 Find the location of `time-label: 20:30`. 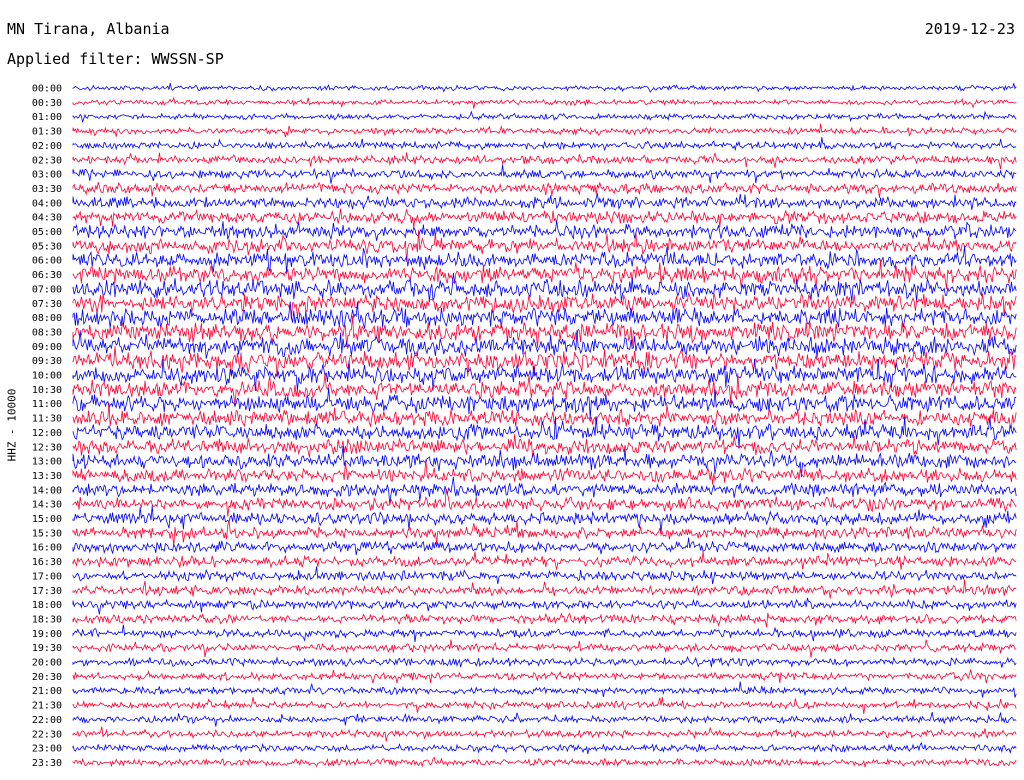

time-label: 20:30 is located at coordinates (47, 677).